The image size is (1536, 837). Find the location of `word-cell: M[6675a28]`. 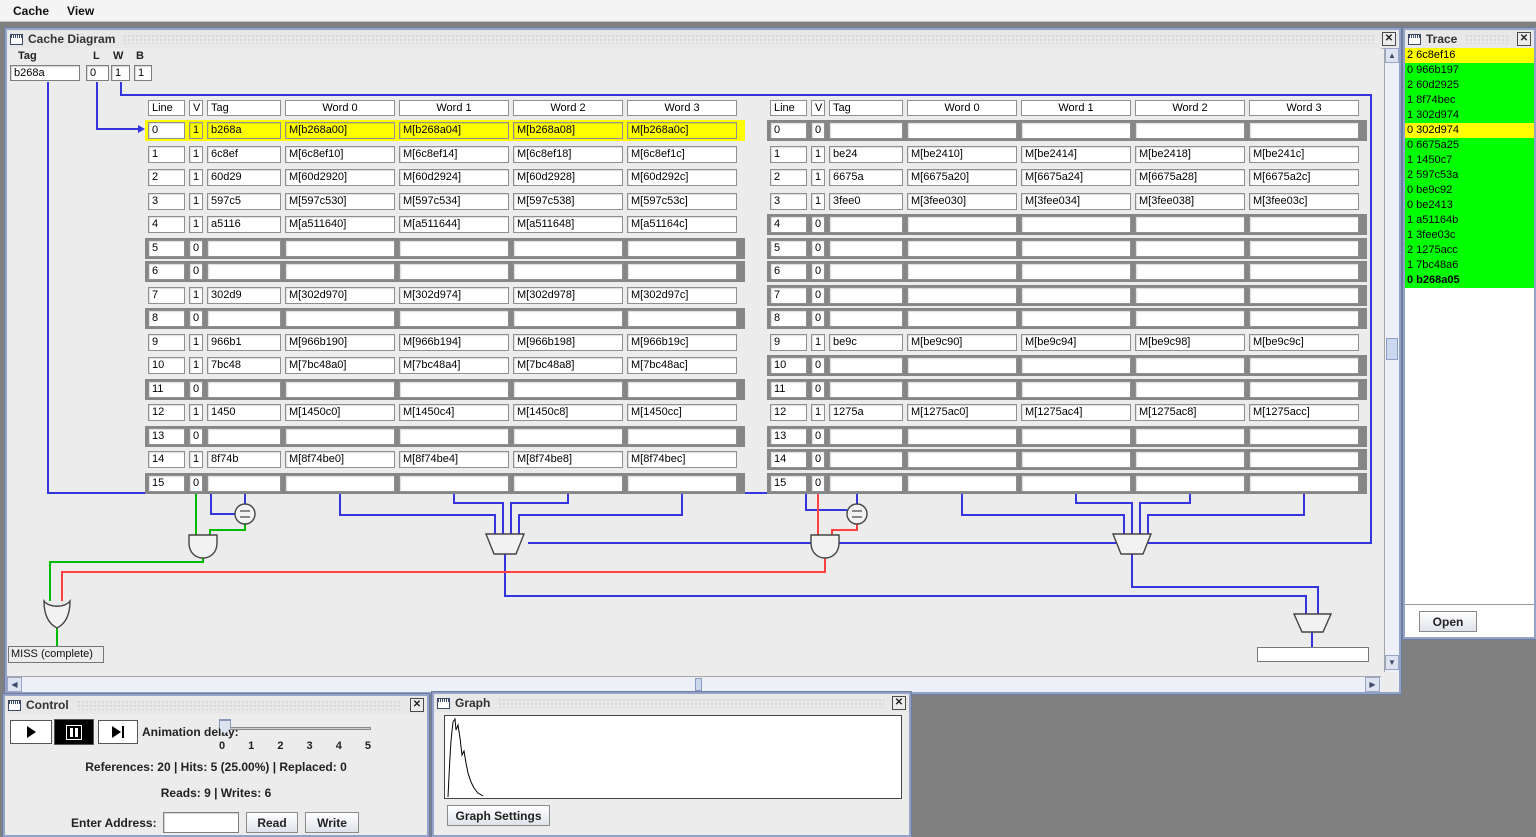

word-cell: M[6675a28] is located at coordinates (1190, 177).